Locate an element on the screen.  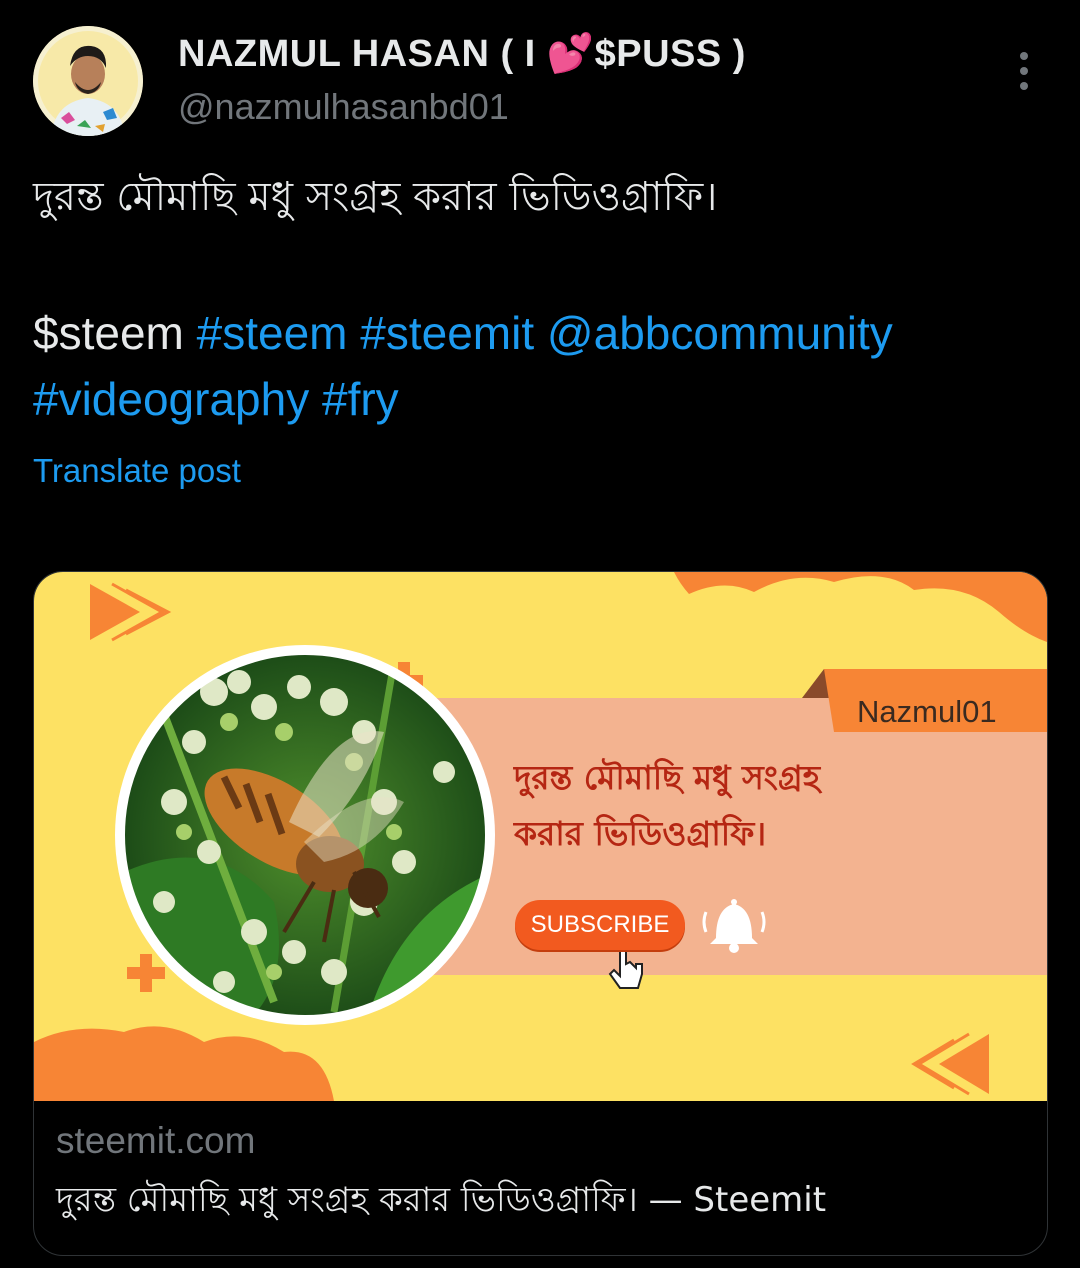
thumbnail-headline-line1: দুরন্ত মৌমাছি মধু সংগ্রহ is located at coordinates (667, 777).